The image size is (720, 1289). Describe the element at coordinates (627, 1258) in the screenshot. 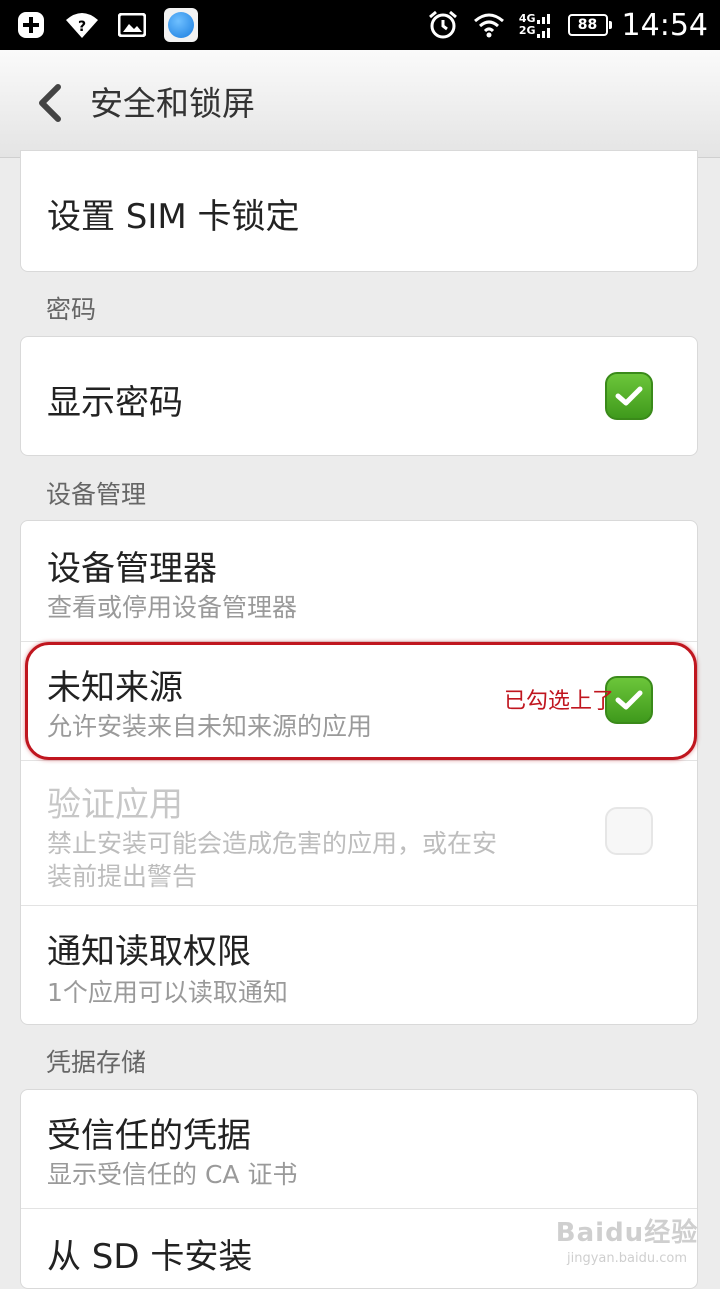

I see `watermark-url: jingyan.baidu.com` at that location.